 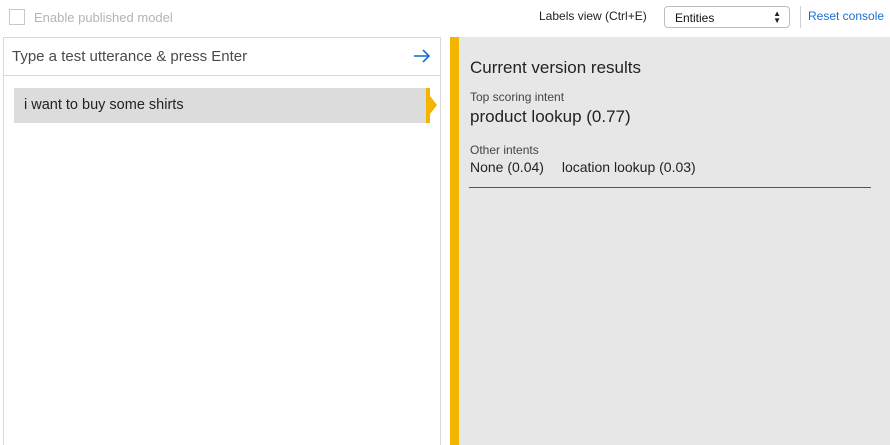 I want to click on labels-view-select: Entities ▲ ▼, so click(x=727, y=17).